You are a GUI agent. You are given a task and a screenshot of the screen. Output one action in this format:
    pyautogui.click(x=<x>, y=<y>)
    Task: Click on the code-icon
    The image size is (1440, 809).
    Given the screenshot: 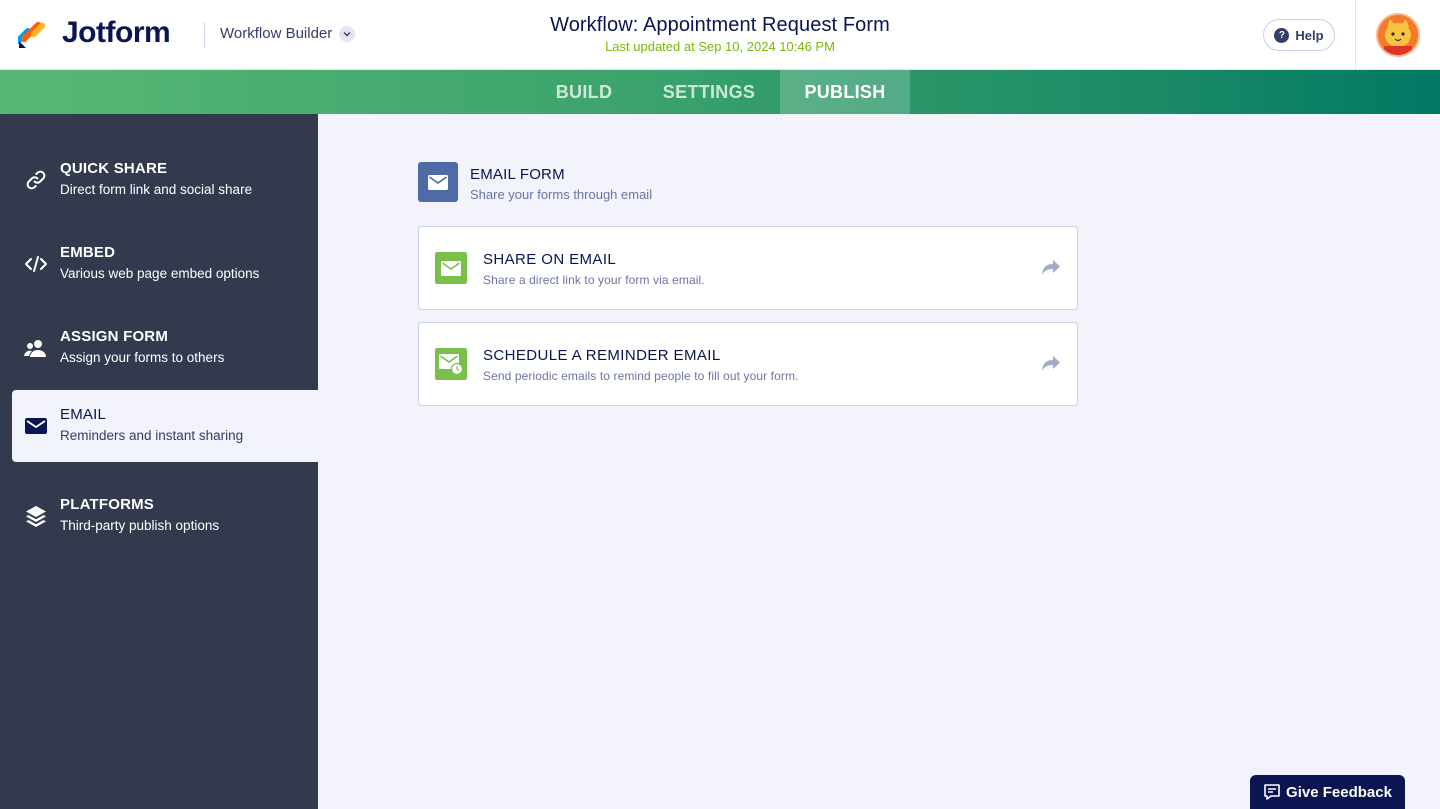 What is the action you would take?
    pyautogui.click(x=36, y=264)
    